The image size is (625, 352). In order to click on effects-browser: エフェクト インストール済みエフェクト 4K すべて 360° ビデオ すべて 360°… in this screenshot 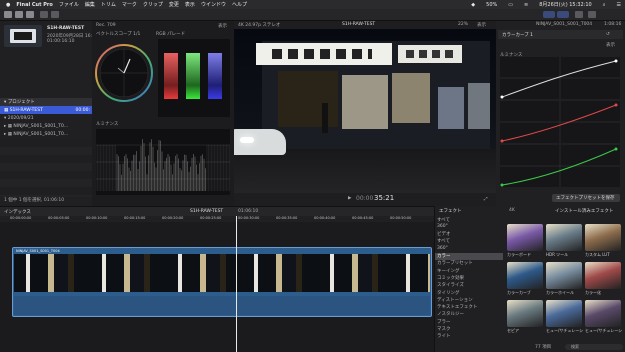, I will do `click(529, 279)`.